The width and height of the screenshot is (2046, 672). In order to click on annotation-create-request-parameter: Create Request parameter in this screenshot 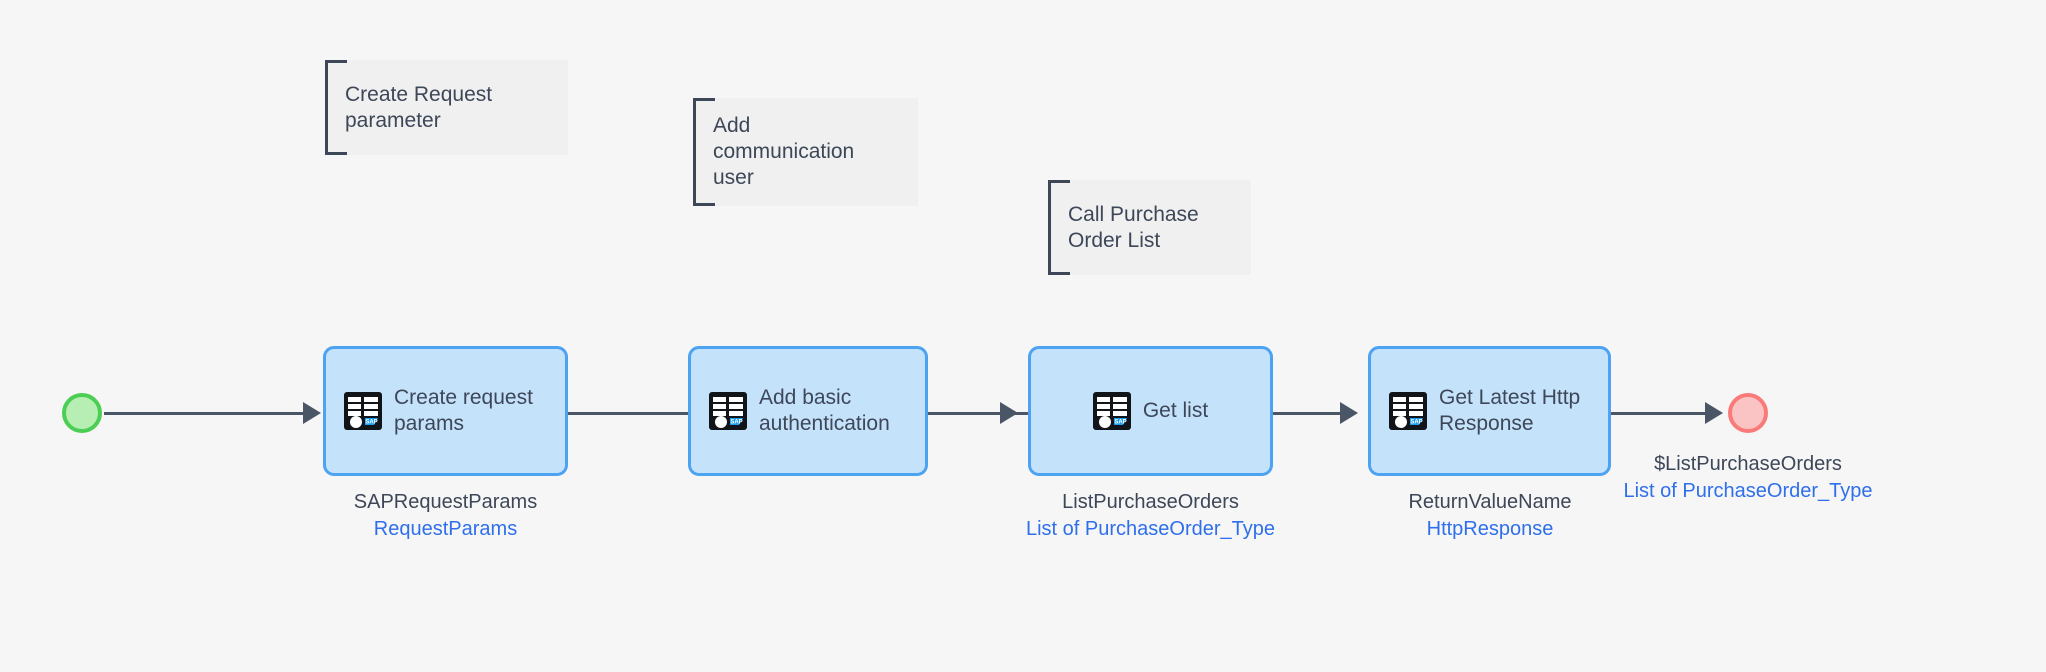, I will do `click(446, 107)`.